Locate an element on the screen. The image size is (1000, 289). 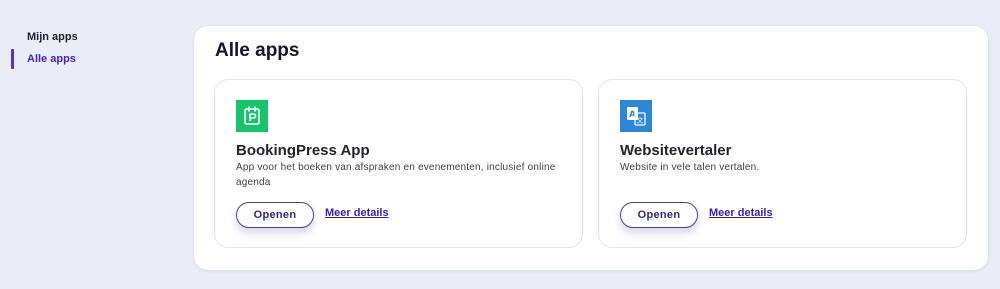
sidebar-item-alle-apps: Alle apps is located at coordinates (90, 59).